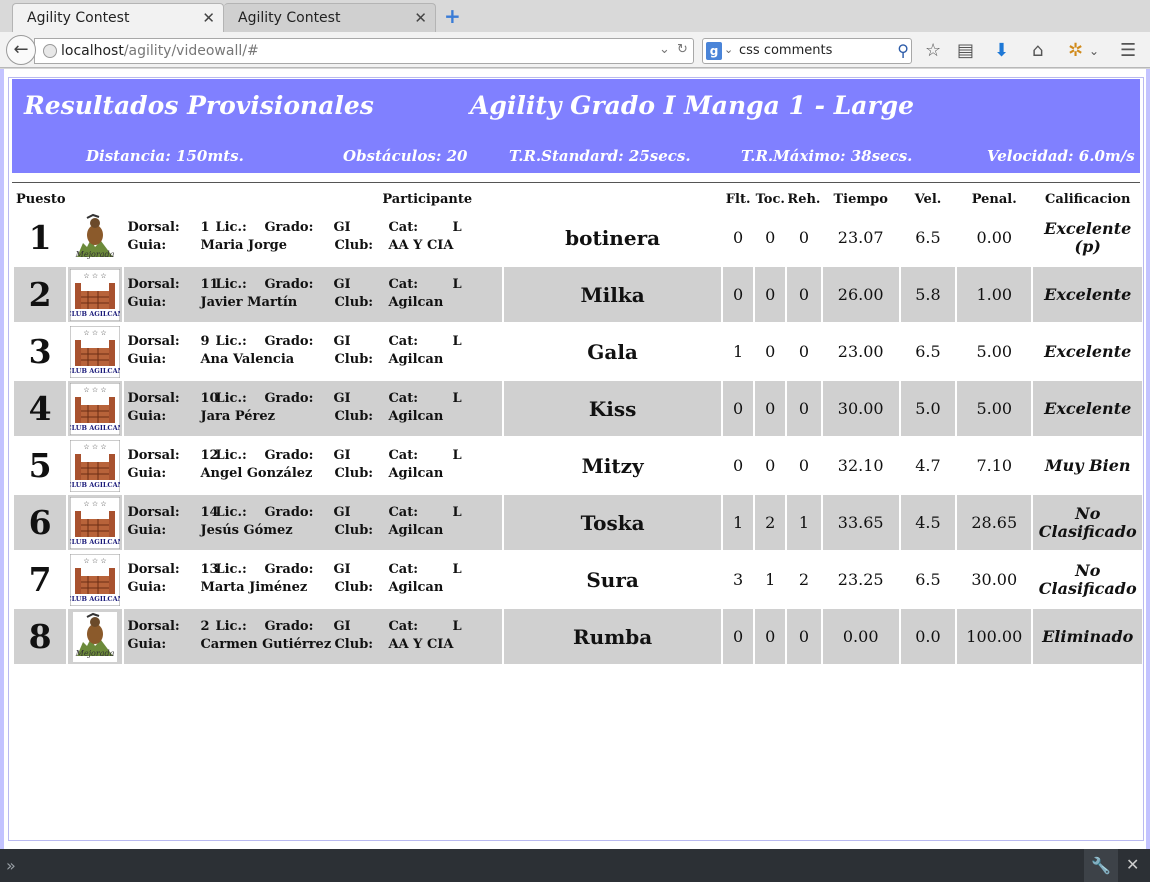 The width and height of the screenshot is (1150, 882). I want to click on url-bar: localhost/agility/videowall/# ⌄ ↻, so click(364, 51).